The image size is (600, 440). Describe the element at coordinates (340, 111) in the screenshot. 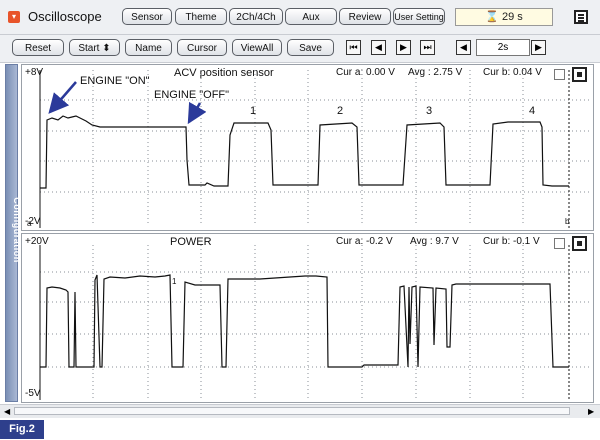

I see `pulse-label-2: 2` at that location.